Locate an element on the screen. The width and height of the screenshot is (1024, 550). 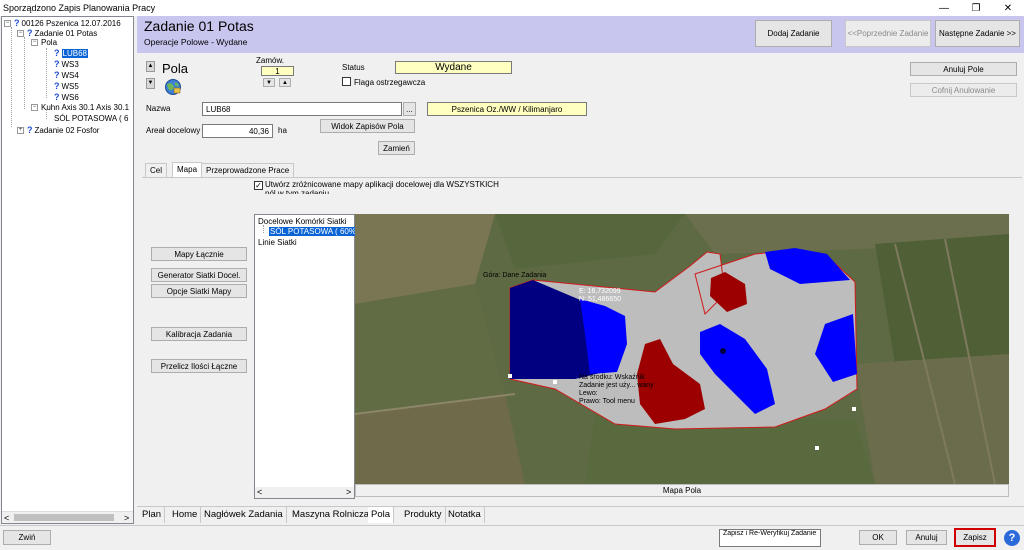
arrow-up-icon: ▲ is located at coordinates (285, 82).